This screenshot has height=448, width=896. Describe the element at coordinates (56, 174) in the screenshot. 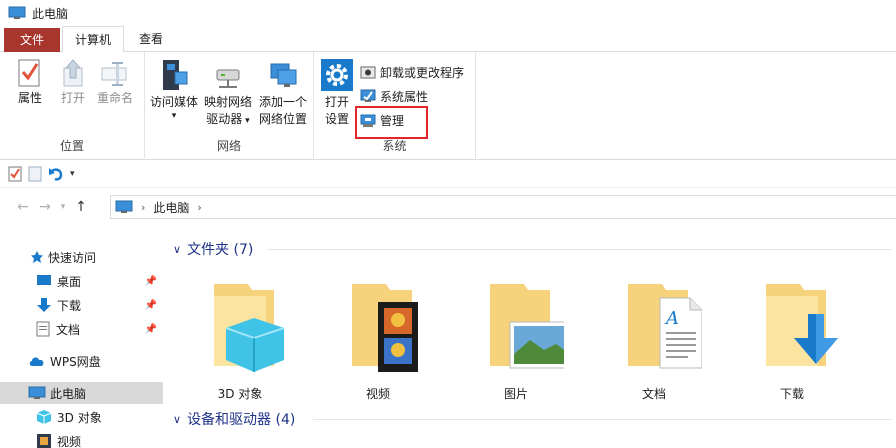

I see `qat-undo-icon` at that location.